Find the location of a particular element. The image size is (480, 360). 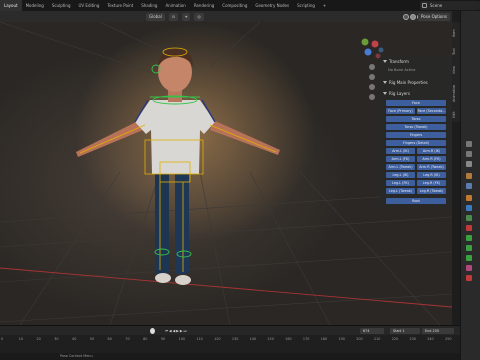

playback-buttons: ⏮◀◀▶▶⏭ is located at coordinates (185, 331).